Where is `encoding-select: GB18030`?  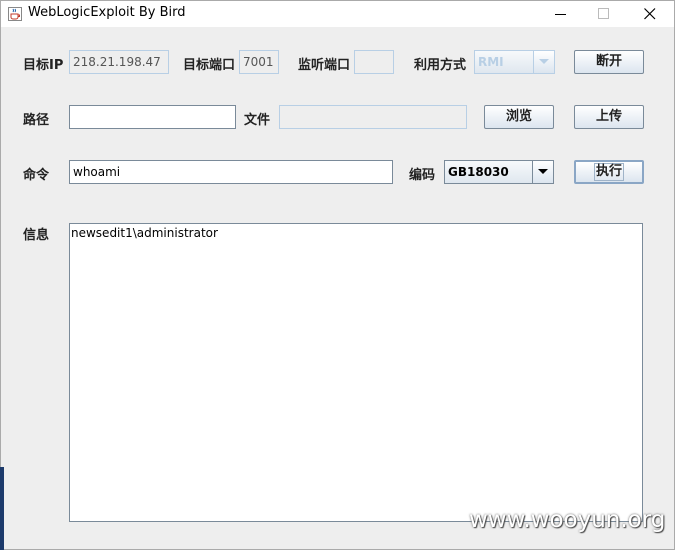 encoding-select: GB18030 is located at coordinates (499, 172).